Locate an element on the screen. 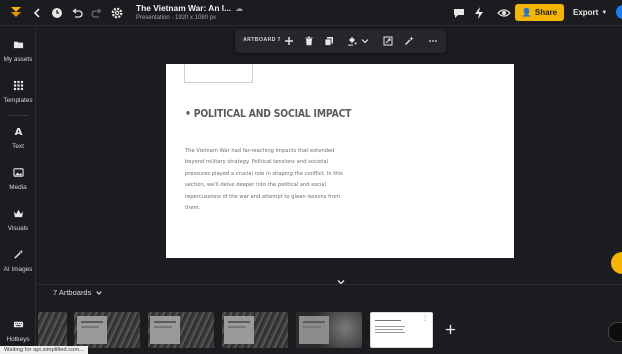  sidebar-item-media: Media is located at coordinates (18, 177).